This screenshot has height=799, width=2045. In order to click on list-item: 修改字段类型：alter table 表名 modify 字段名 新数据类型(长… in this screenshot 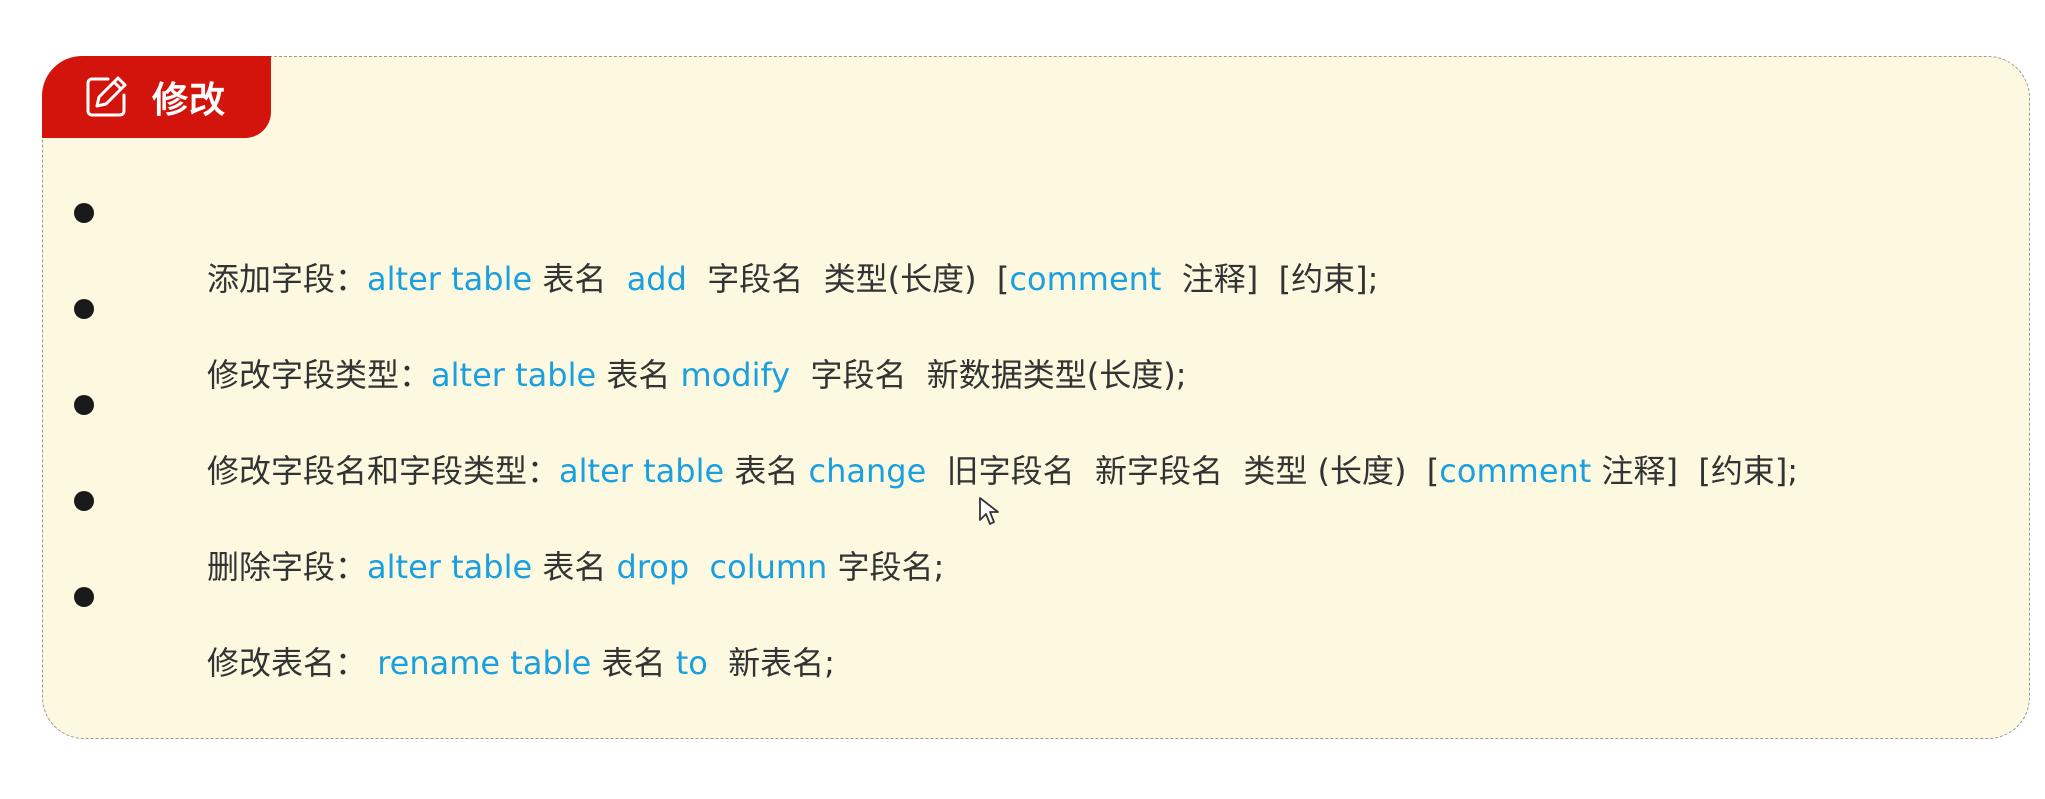, I will do `click(934, 335)`.